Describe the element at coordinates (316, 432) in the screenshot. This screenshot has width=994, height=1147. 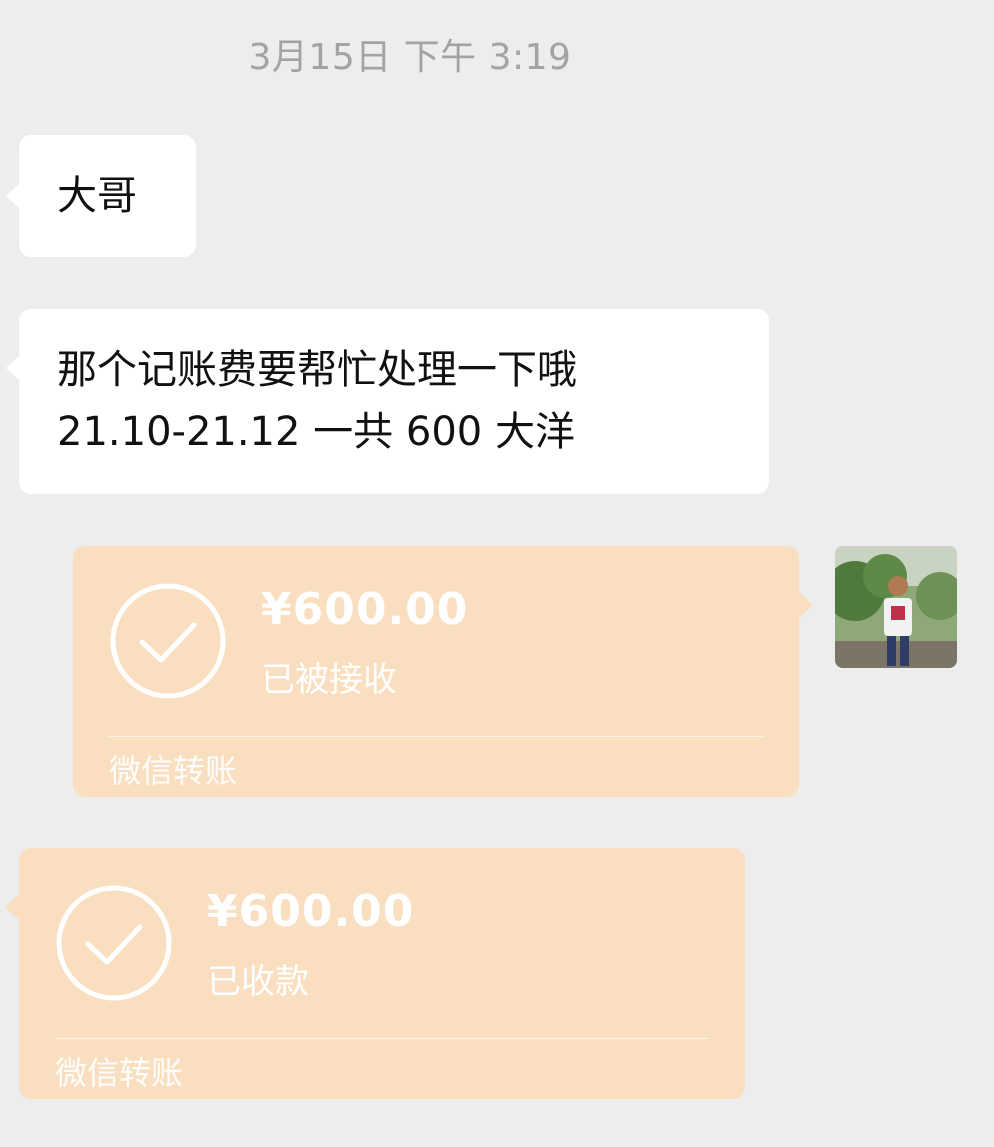
I see `message-text-line: 21.10-21.12 一共 600 大洋` at that location.